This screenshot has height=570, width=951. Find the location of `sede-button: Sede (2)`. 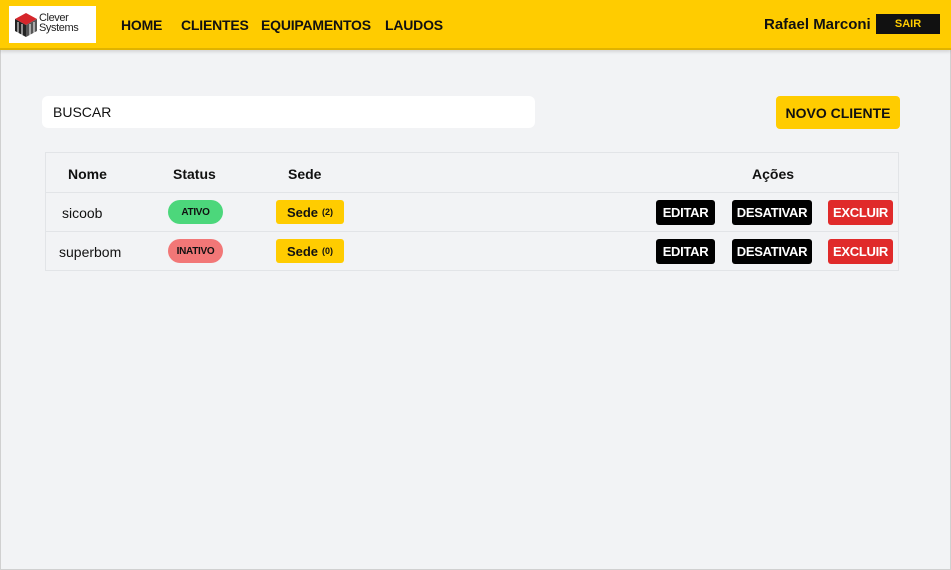

sede-button: Sede (2) is located at coordinates (310, 212).